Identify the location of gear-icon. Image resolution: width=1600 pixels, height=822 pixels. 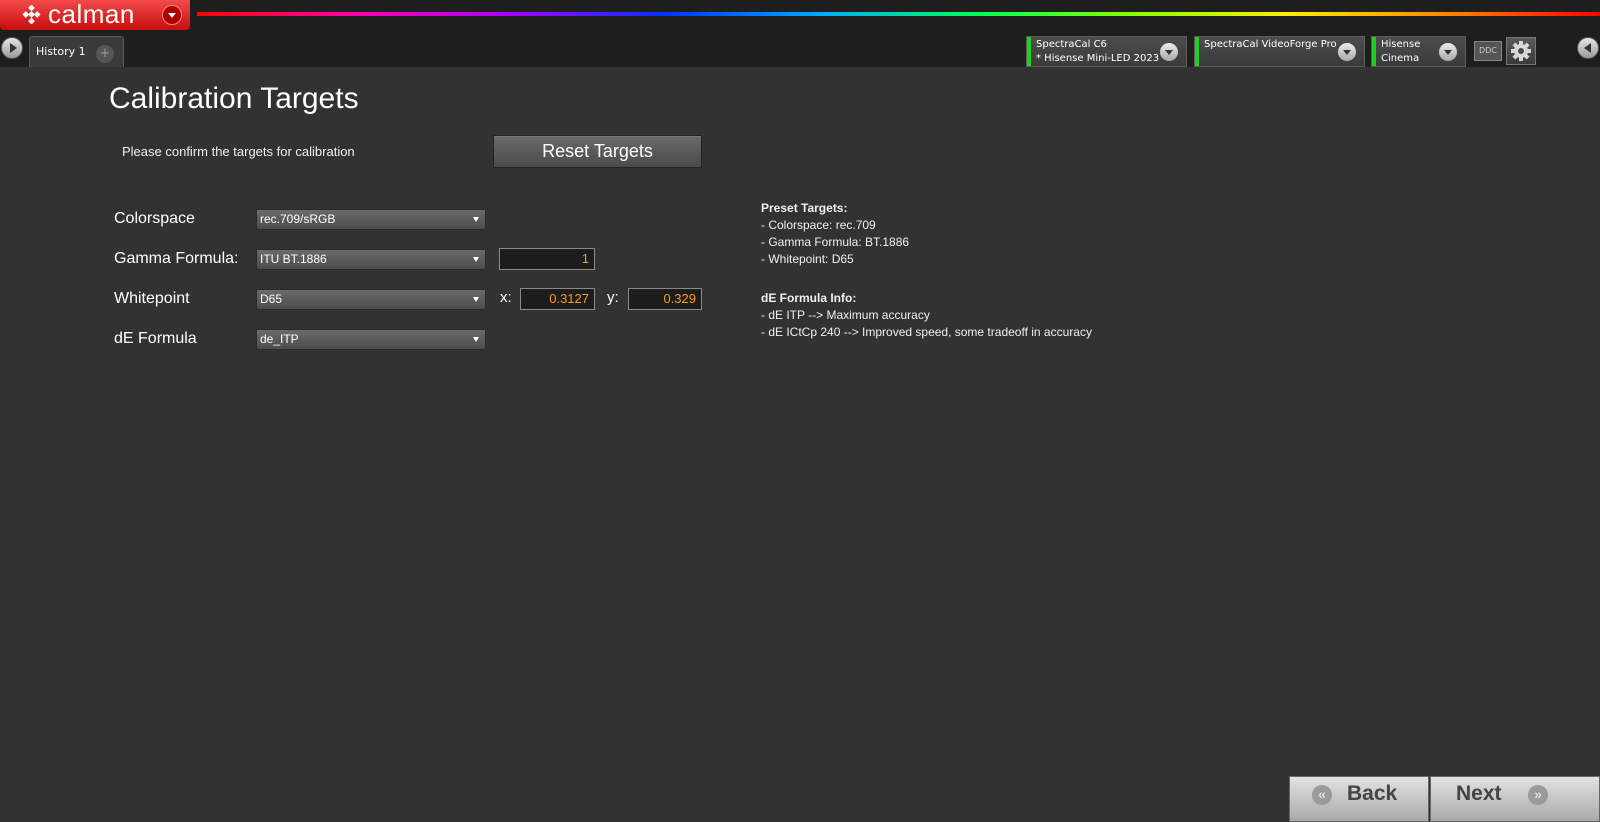
(1521, 51).